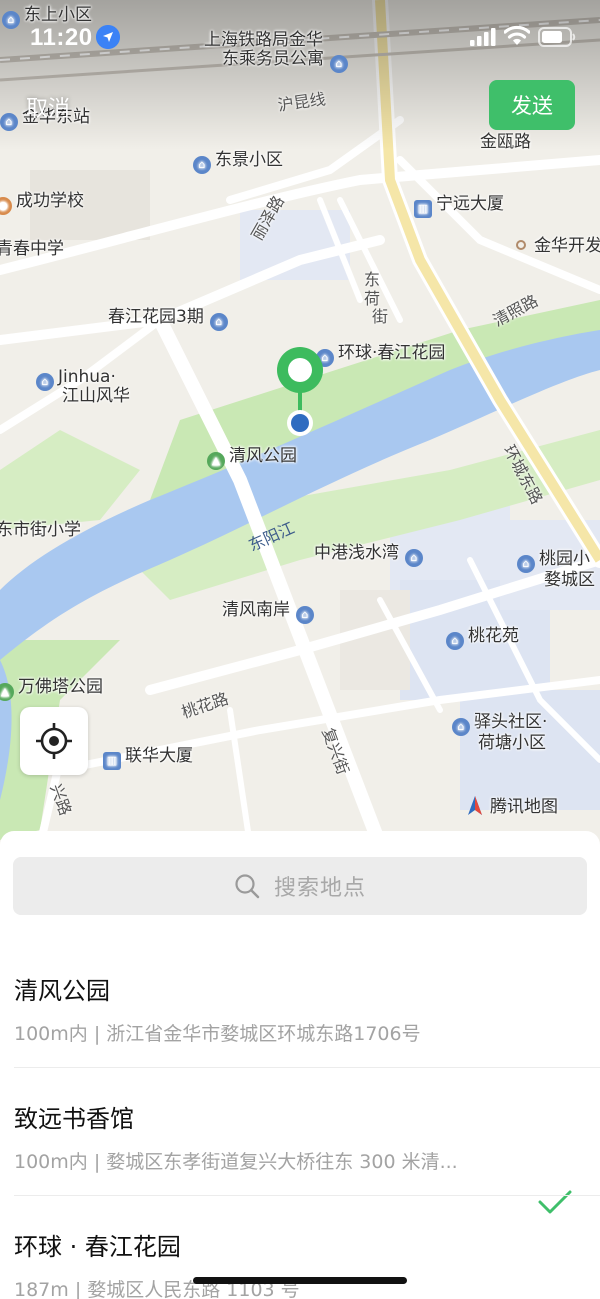  What do you see at coordinates (108, 37) in the screenshot?
I see `location-arrow-icon` at bounding box center [108, 37].